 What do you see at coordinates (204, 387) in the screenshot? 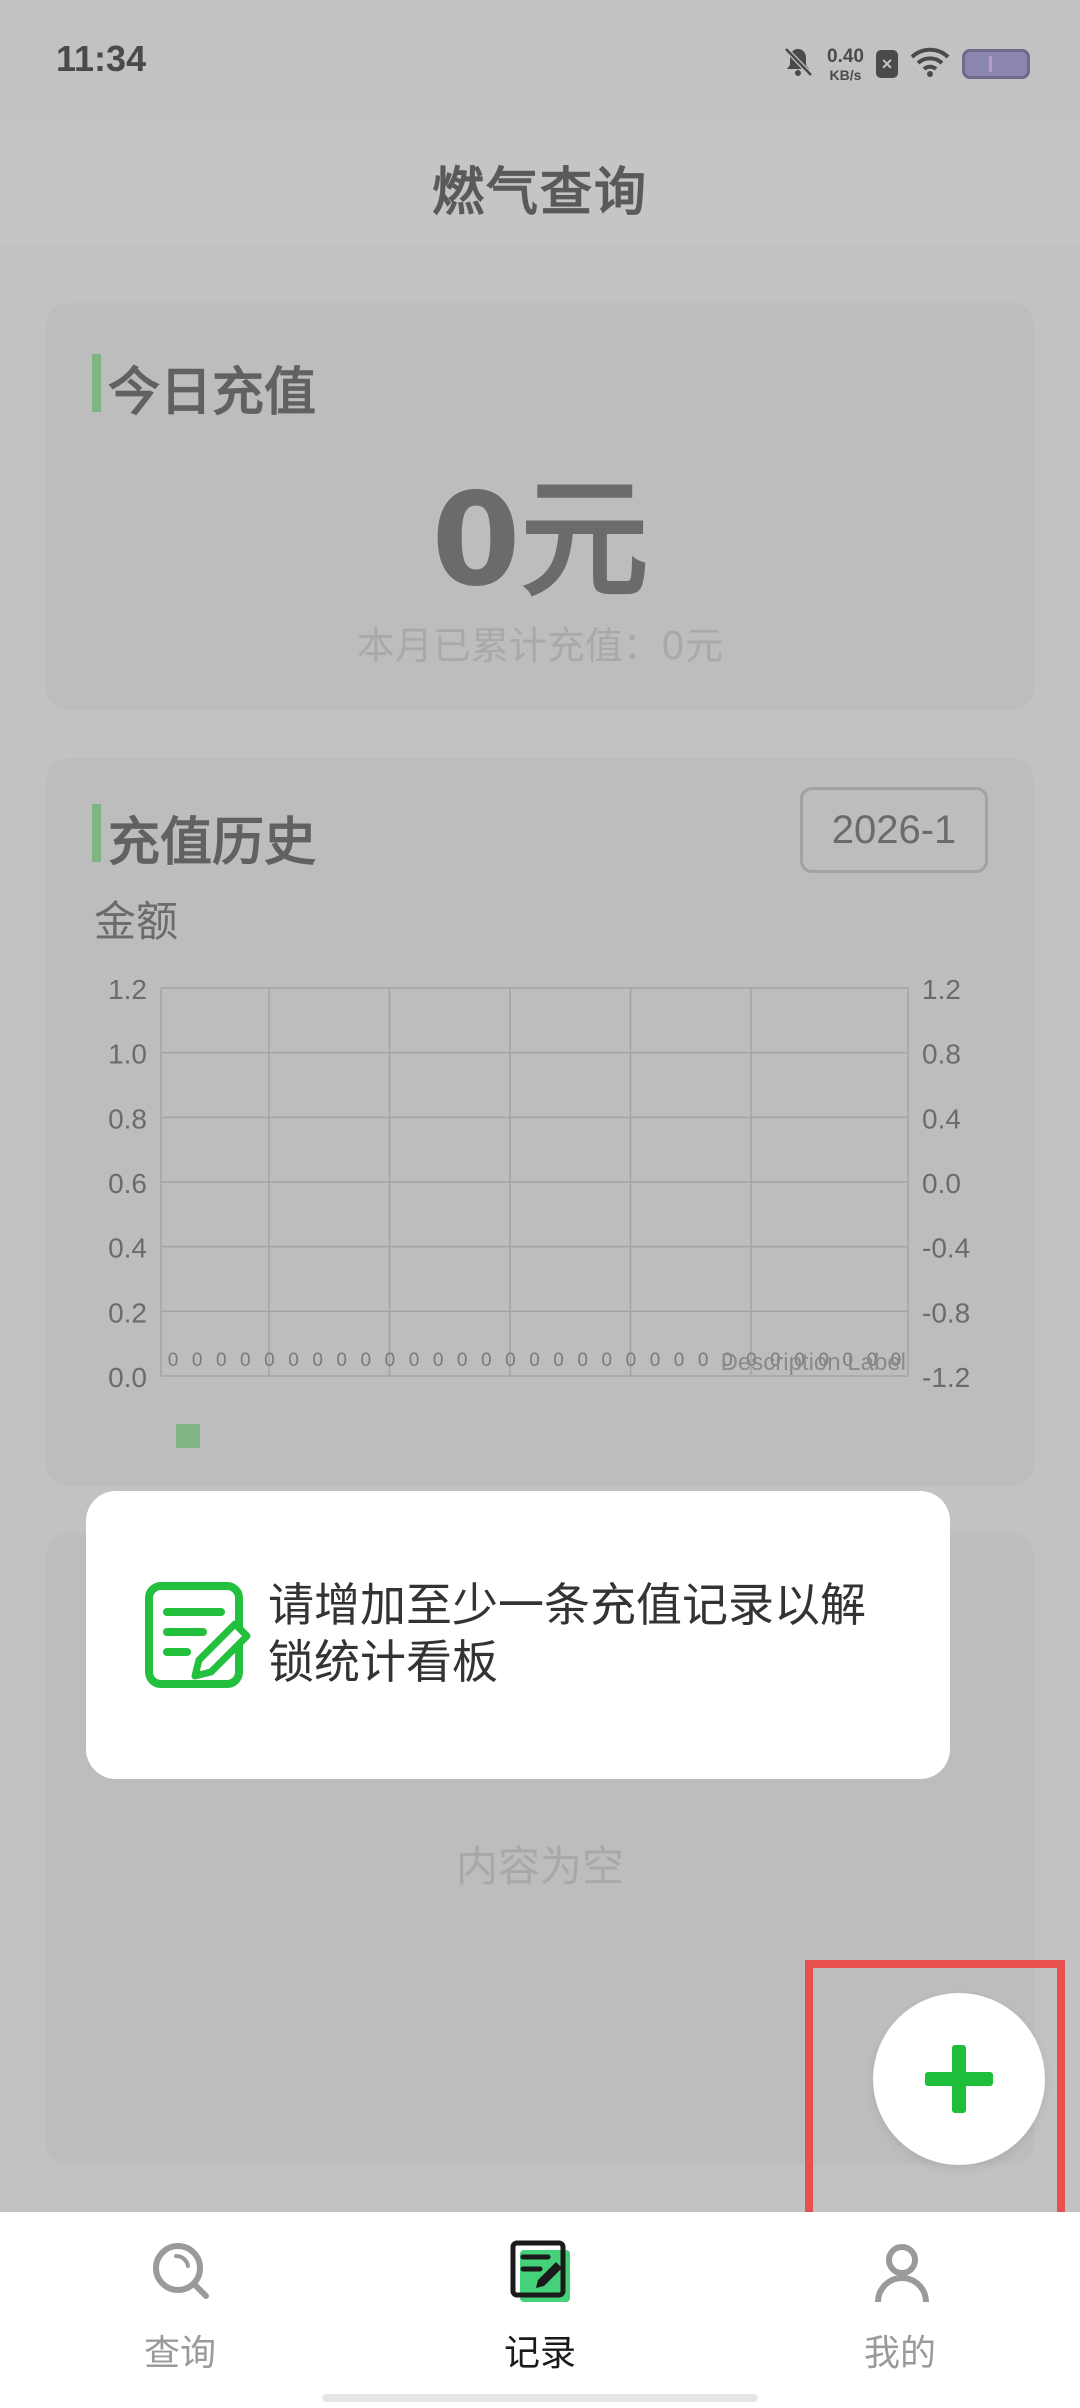
I see `today-title: 今日充值` at bounding box center [204, 387].